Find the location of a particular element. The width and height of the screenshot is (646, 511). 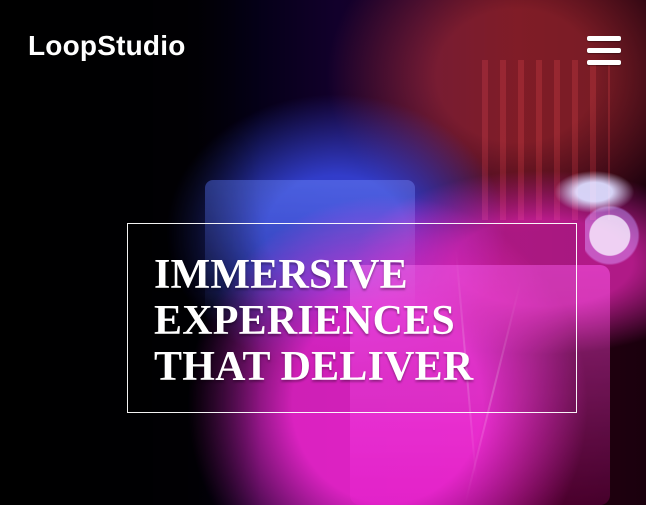

hero-headline-line: IMMERSIVE is located at coordinates (281, 275).